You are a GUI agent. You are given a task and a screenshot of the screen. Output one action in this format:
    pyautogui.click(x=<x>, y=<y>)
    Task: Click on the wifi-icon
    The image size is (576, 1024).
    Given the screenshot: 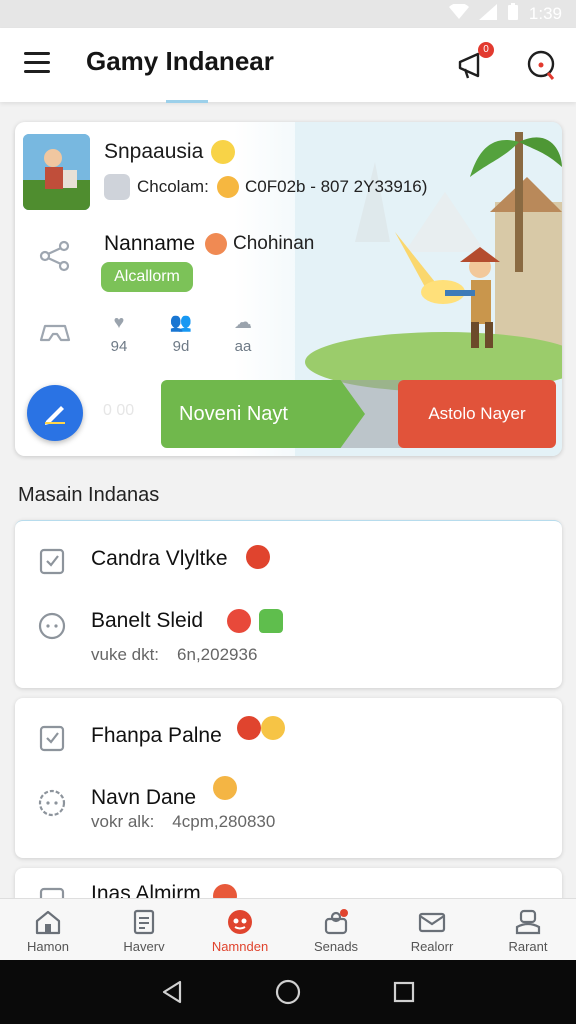 What is the action you would take?
    pyautogui.click(x=458, y=13)
    